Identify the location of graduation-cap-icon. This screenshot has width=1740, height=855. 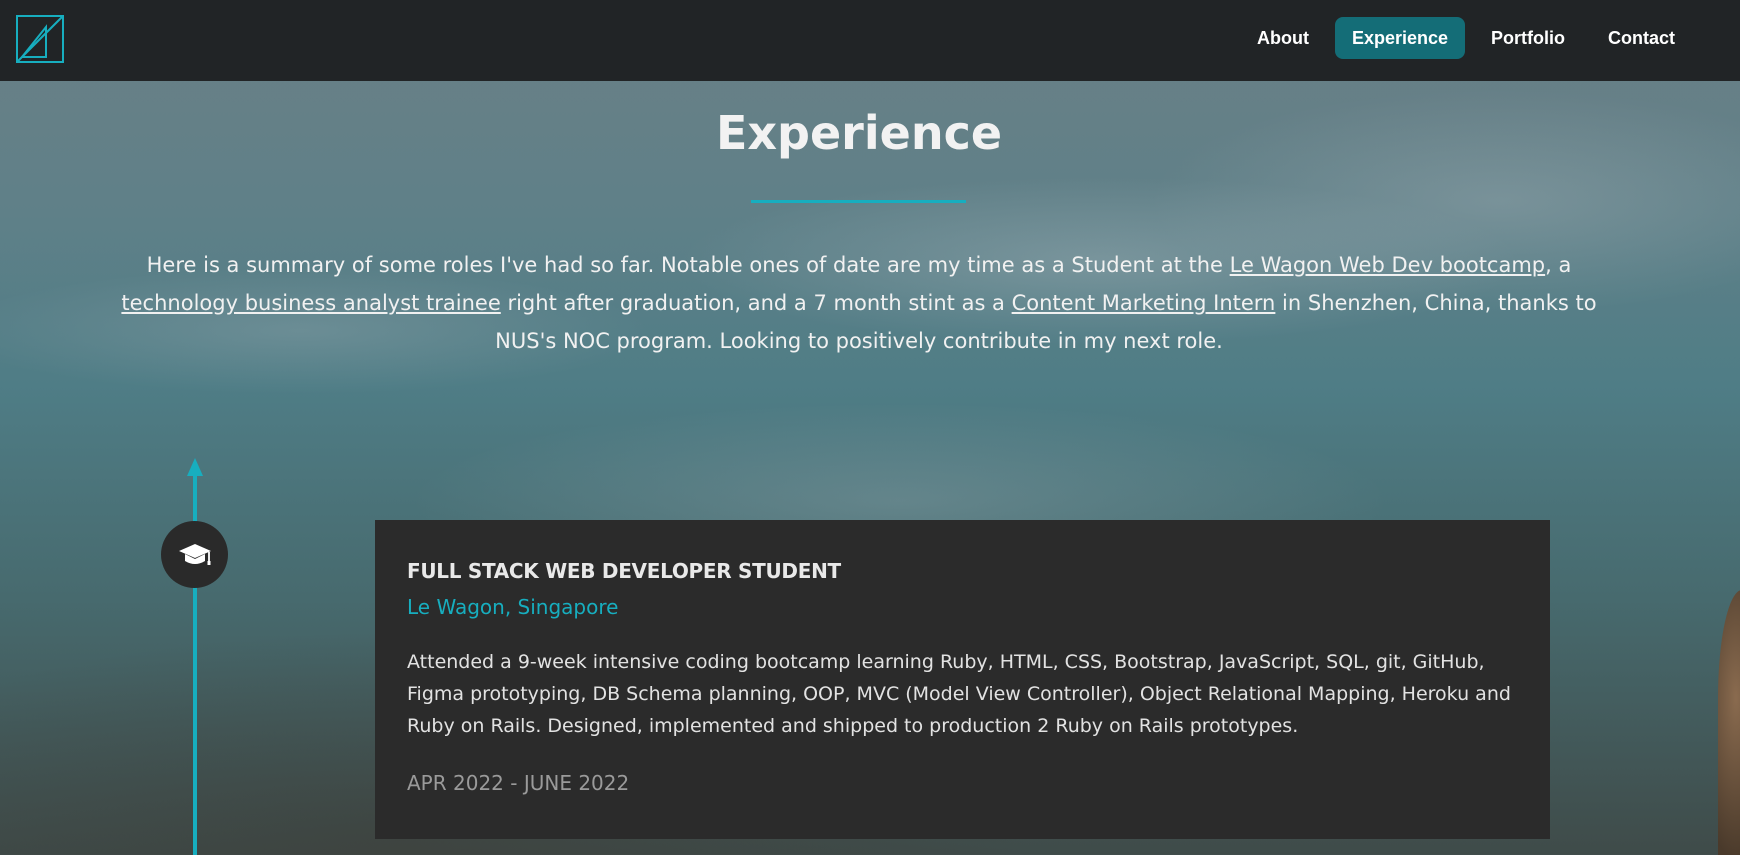
(194, 554).